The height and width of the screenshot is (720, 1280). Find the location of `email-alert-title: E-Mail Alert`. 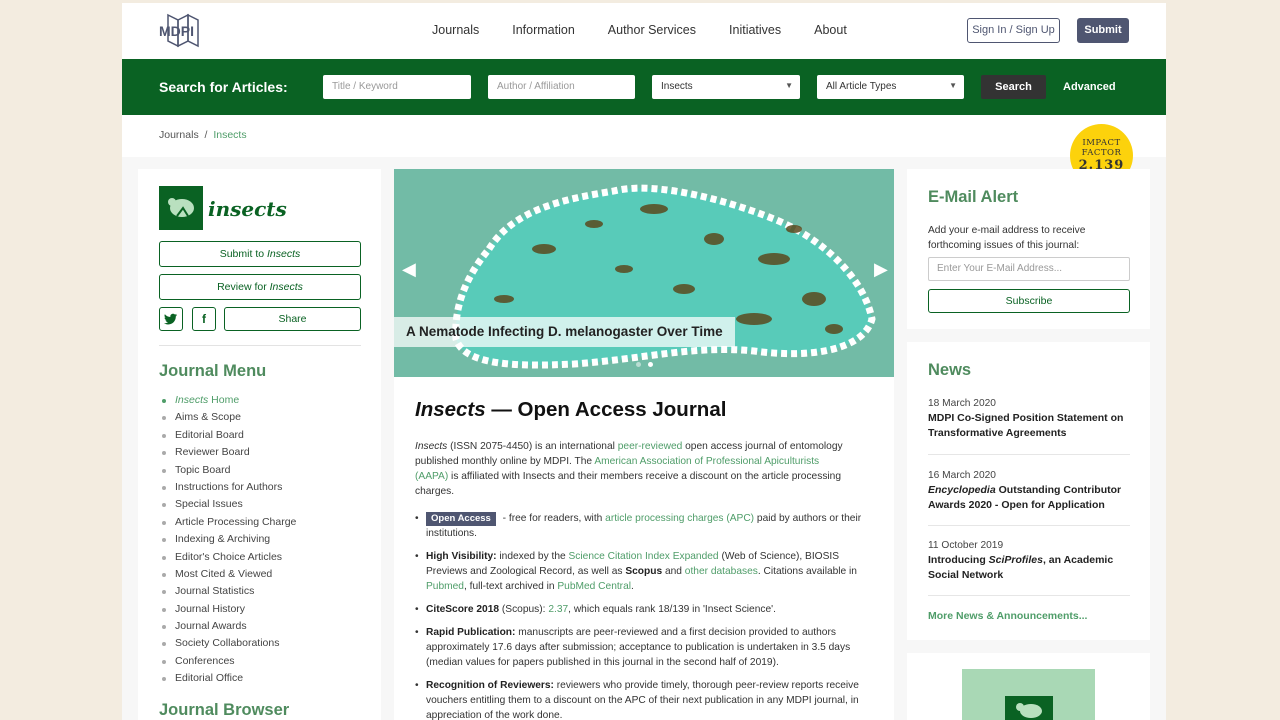

email-alert-title: E-Mail Alert is located at coordinates (973, 197).